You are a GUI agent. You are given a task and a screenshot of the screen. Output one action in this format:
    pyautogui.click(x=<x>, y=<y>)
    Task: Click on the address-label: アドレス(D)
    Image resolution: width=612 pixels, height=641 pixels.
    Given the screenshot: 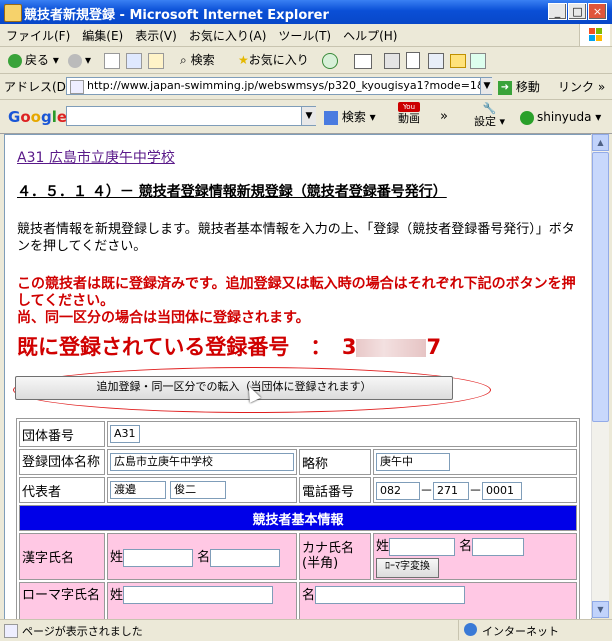 What is the action you would take?
    pyautogui.click(x=37, y=87)
    